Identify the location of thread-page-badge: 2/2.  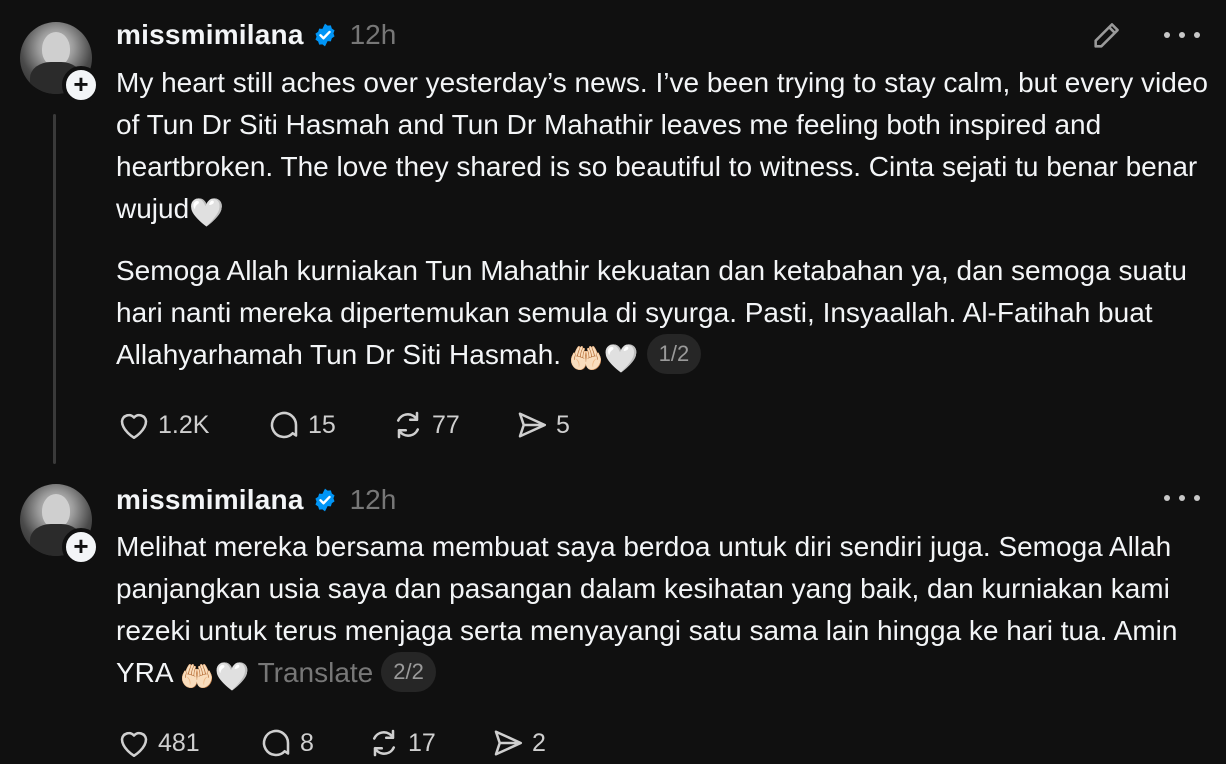
(408, 672).